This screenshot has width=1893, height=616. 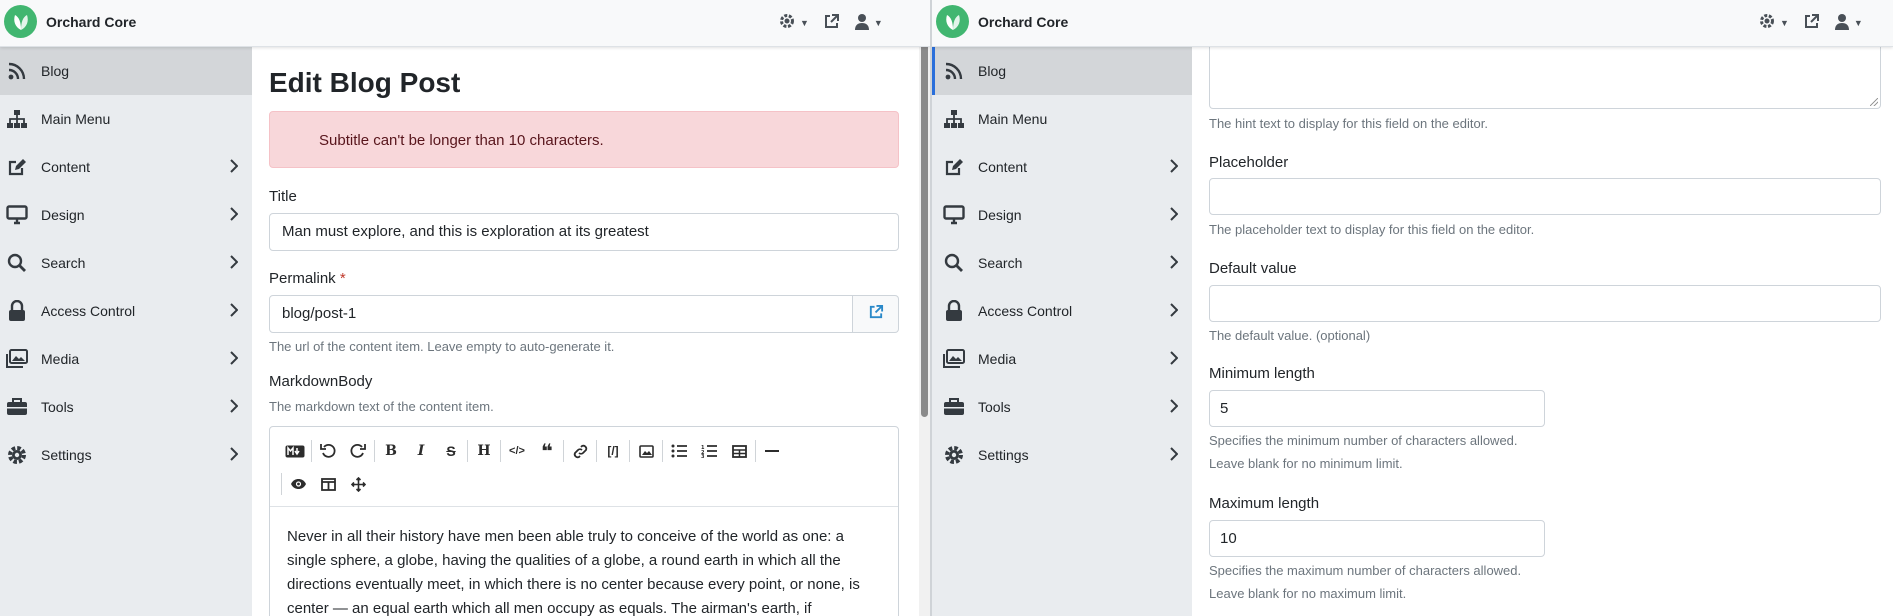 I want to click on hint-textarea, so click(x=1545, y=73).